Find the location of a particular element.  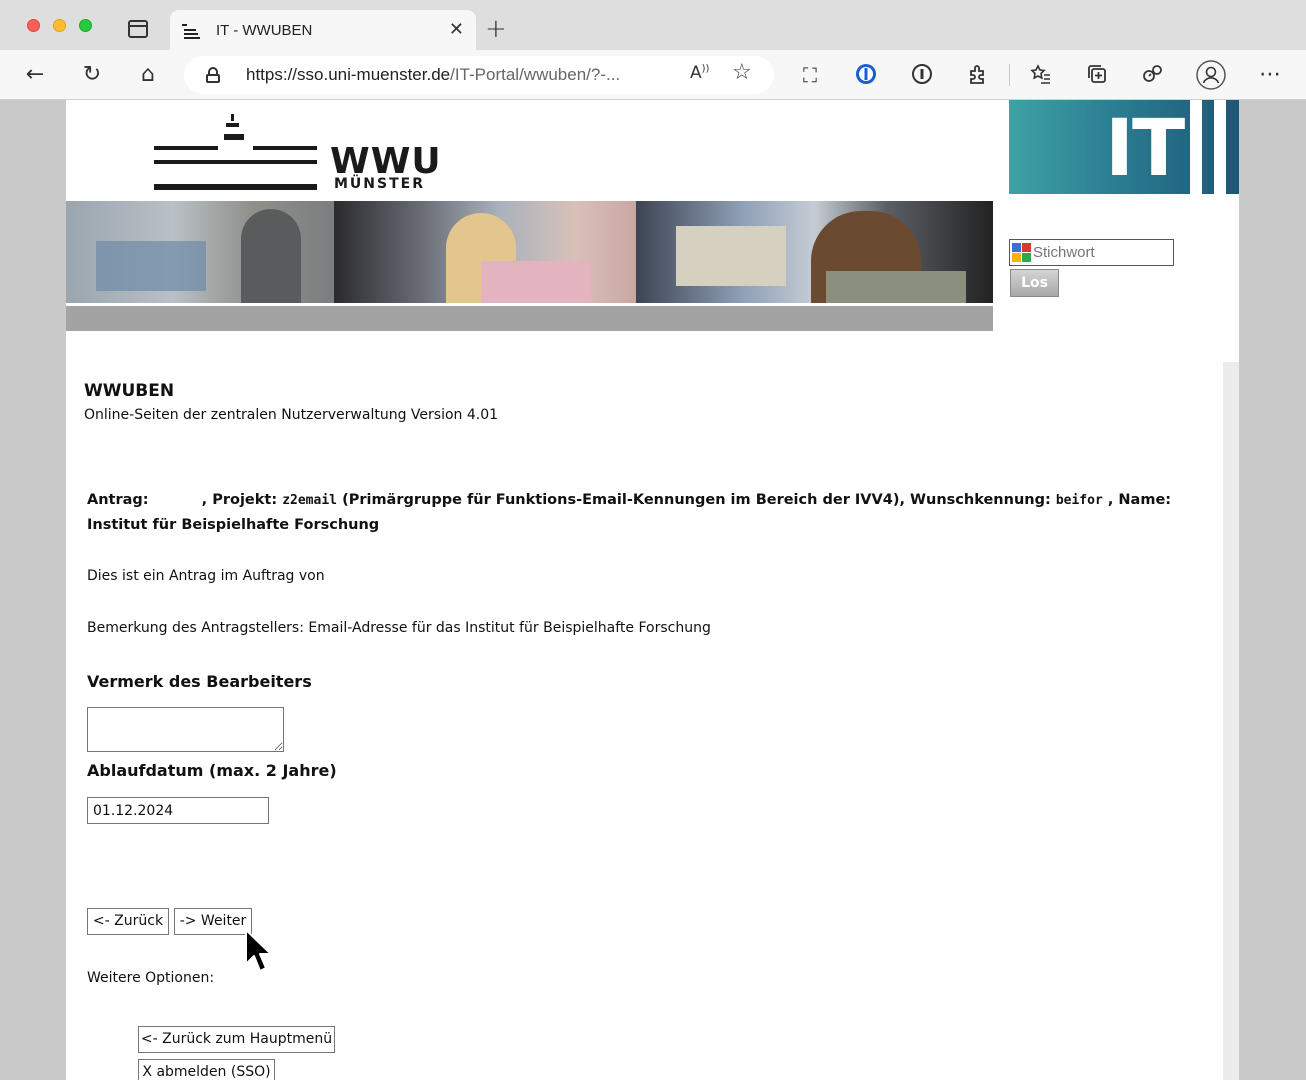

password-manager-icon is located at coordinates (866, 75).